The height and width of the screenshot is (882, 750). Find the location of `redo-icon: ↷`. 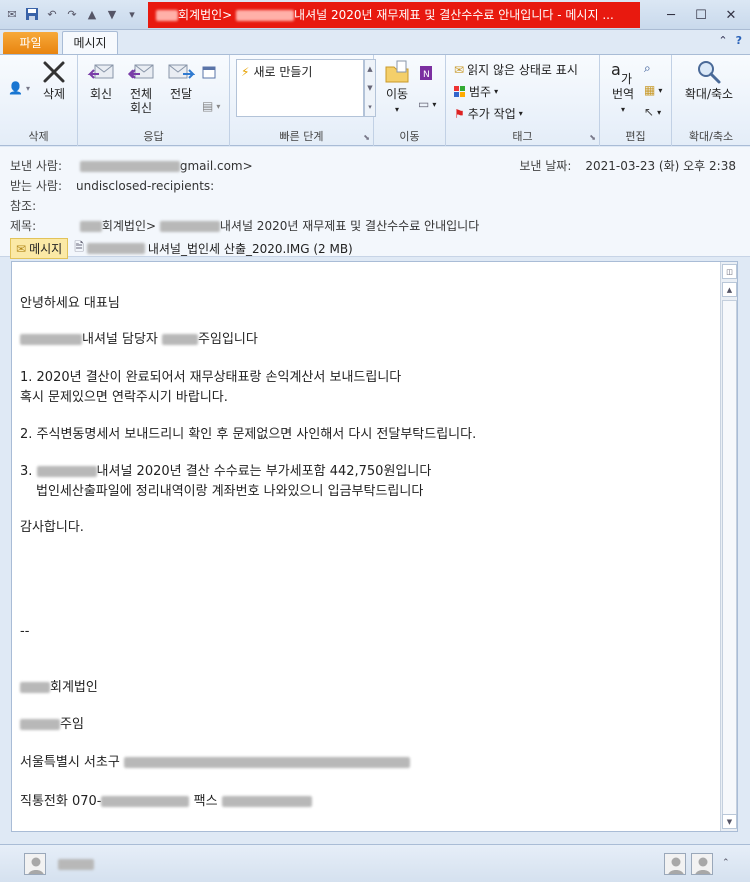

redo-icon: ↷ is located at coordinates (72, 14).